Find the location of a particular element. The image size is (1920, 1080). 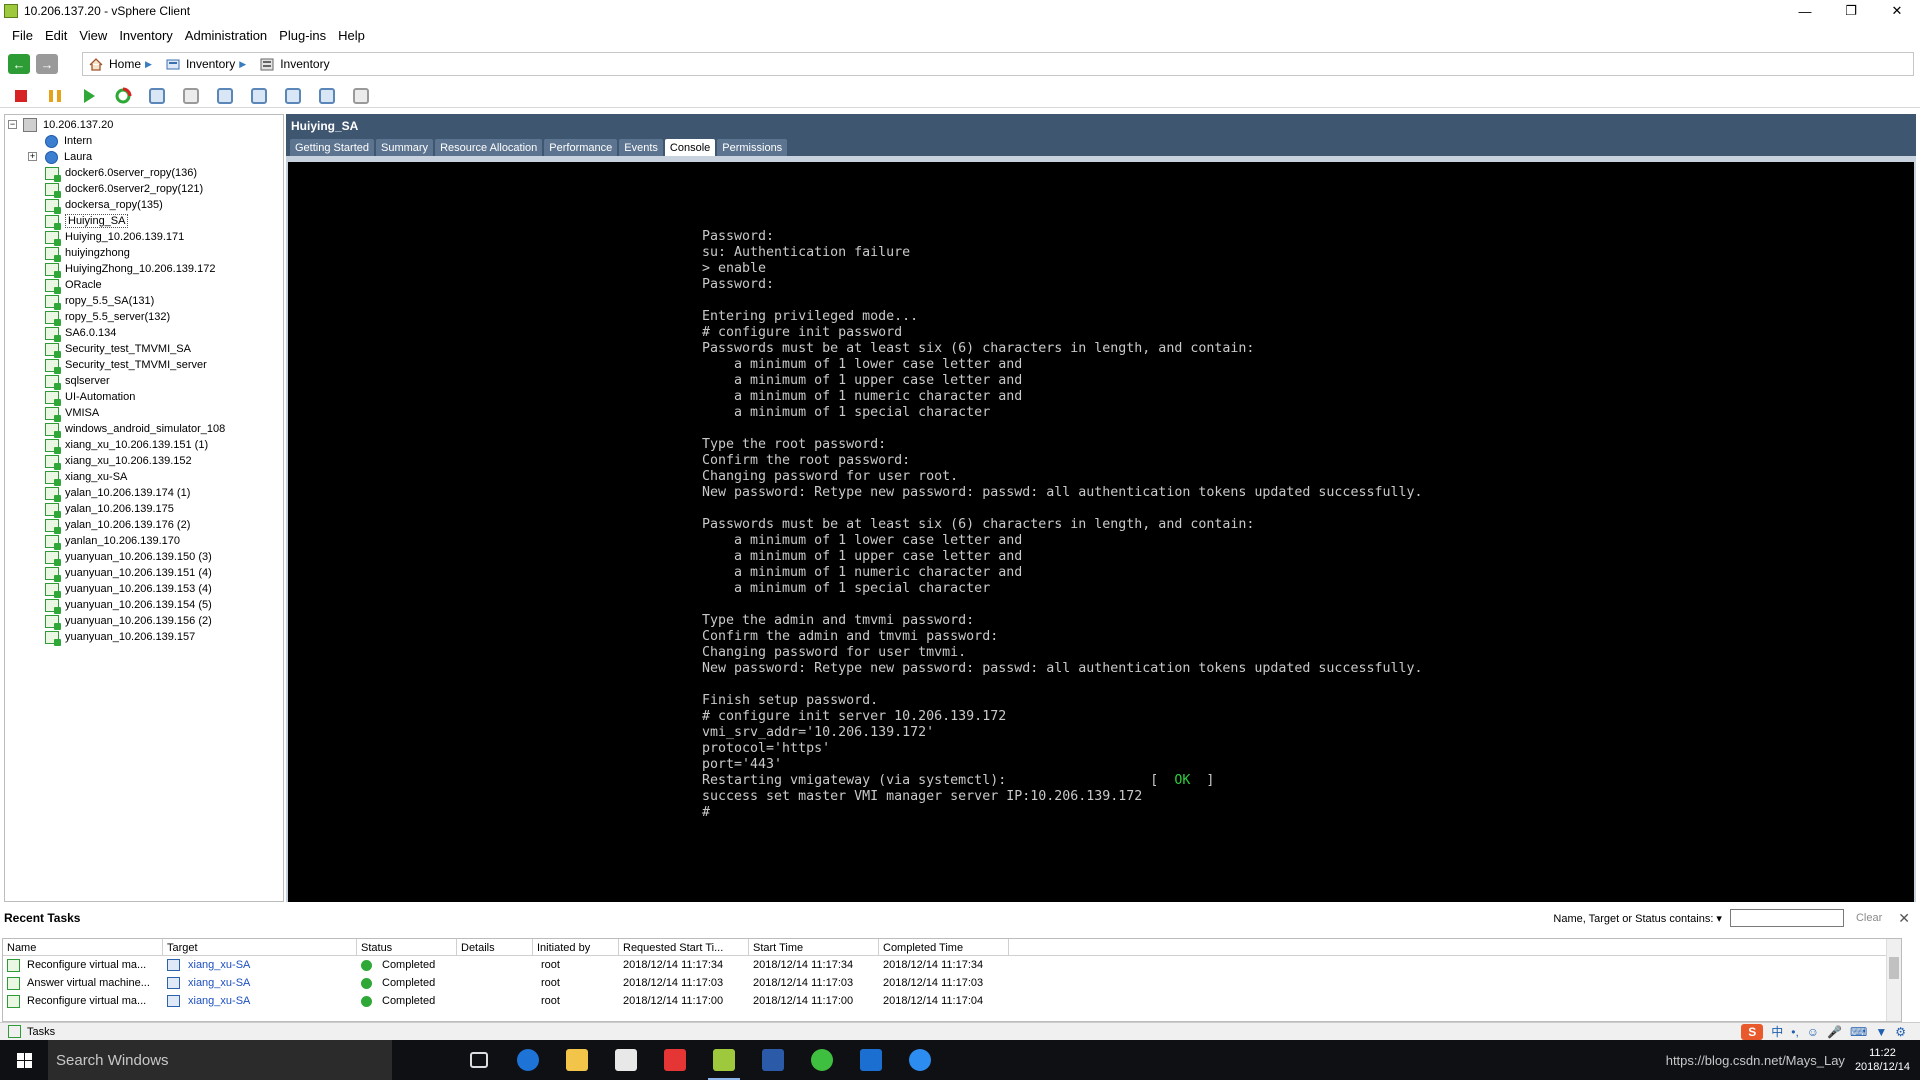

ime-voice-icon: 🎤 is located at coordinates (1834, 1032).